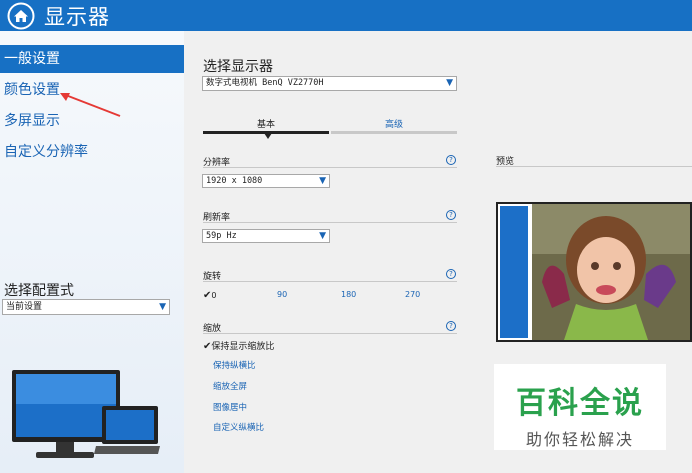  What do you see at coordinates (346, 15) in the screenshot?
I see `title-bar: 显示器` at bounding box center [346, 15].